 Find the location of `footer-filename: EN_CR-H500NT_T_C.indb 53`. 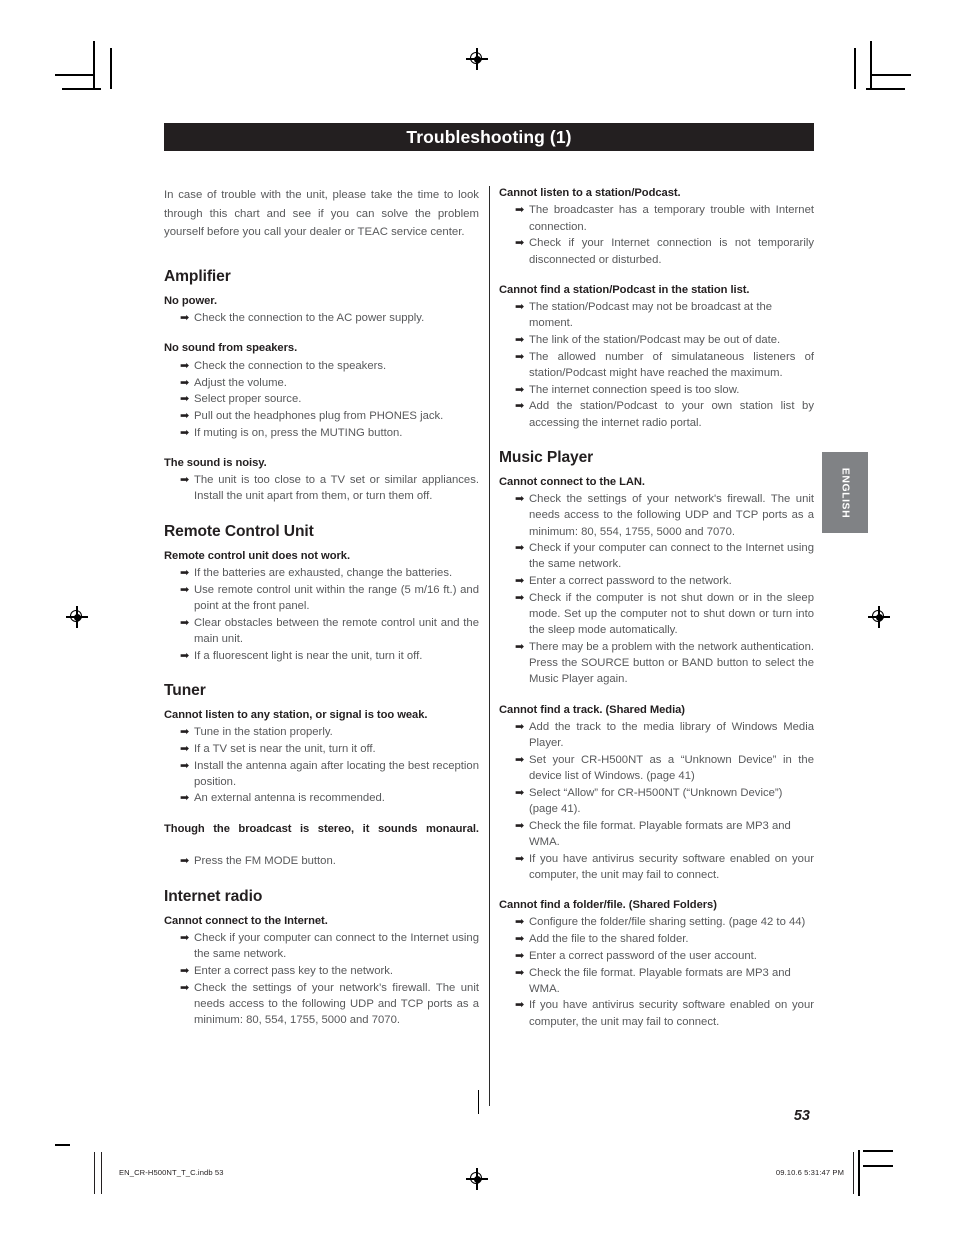

footer-filename: EN_CR-H500NT_T_C.indb 53 is located at coordinates (171, 1172).